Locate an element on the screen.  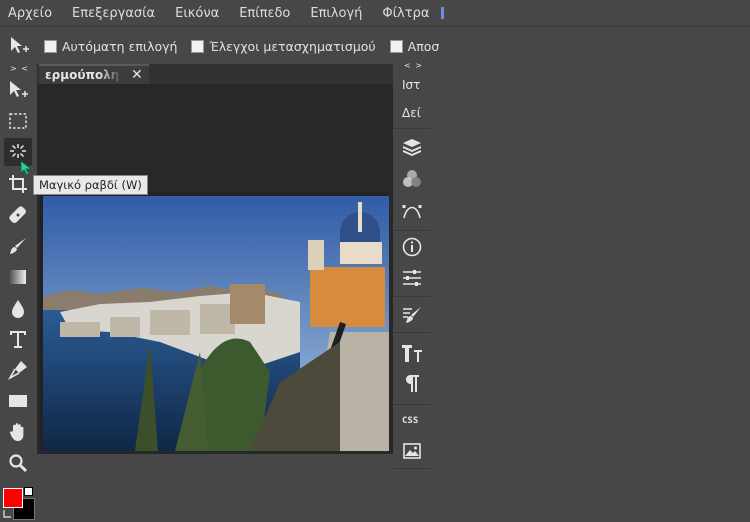
character-icon is located at coordinates (412, 353).